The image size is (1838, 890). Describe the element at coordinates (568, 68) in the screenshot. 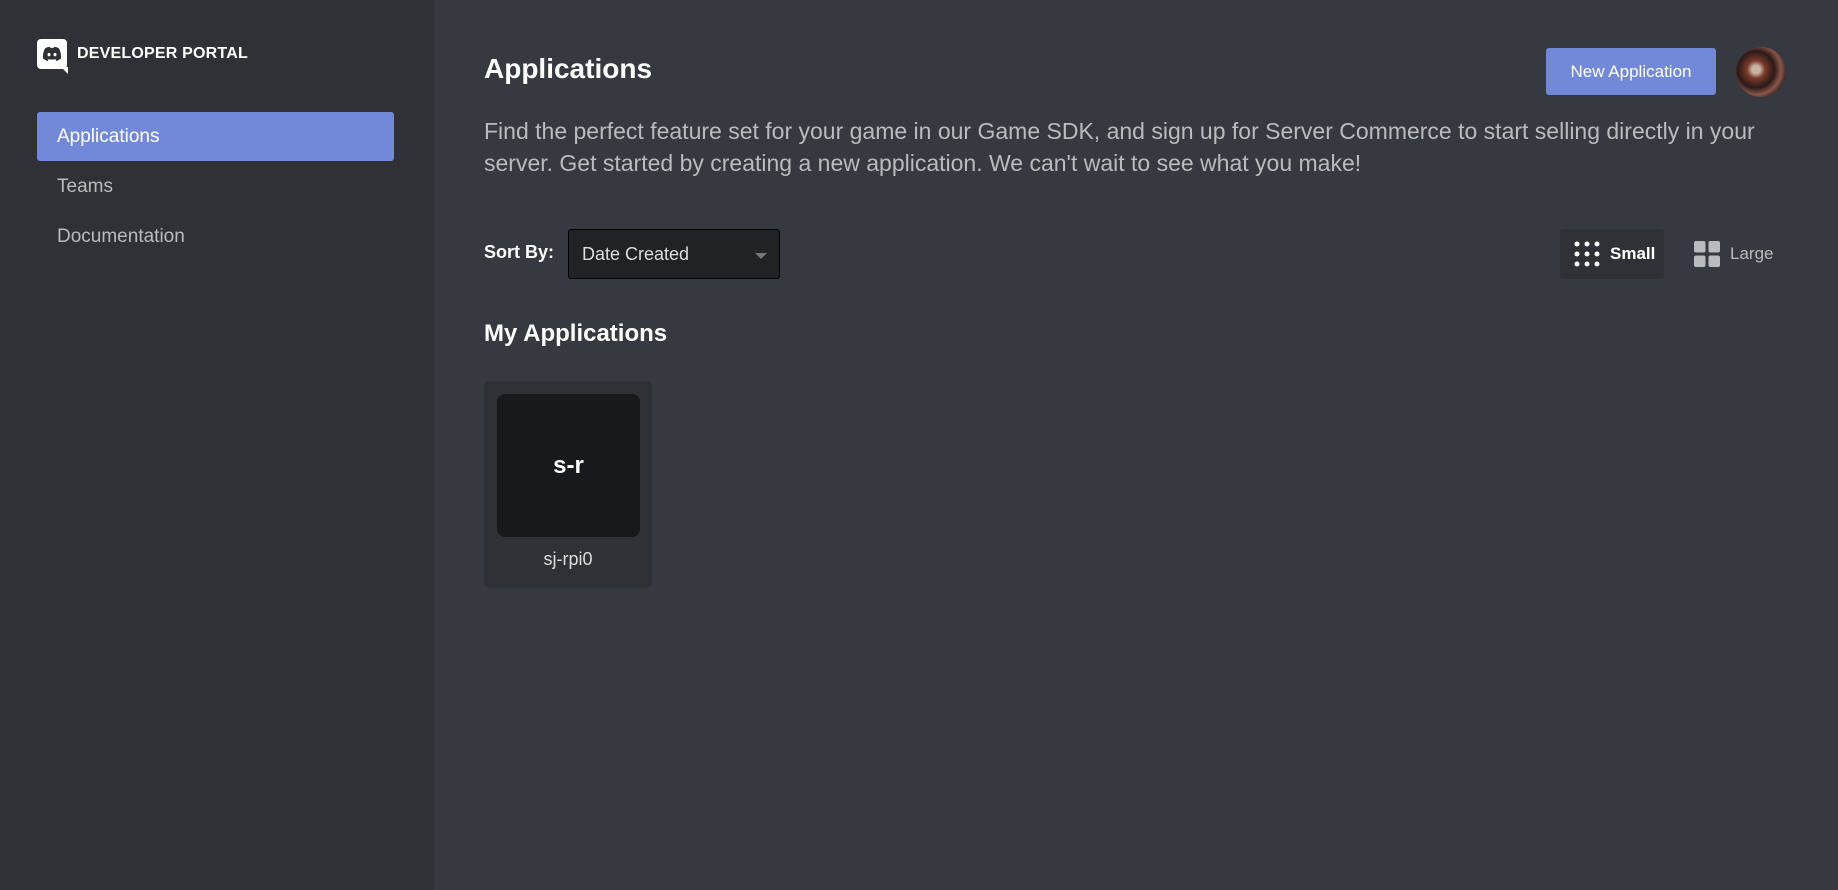

I see `page-title: Applications` at that location.